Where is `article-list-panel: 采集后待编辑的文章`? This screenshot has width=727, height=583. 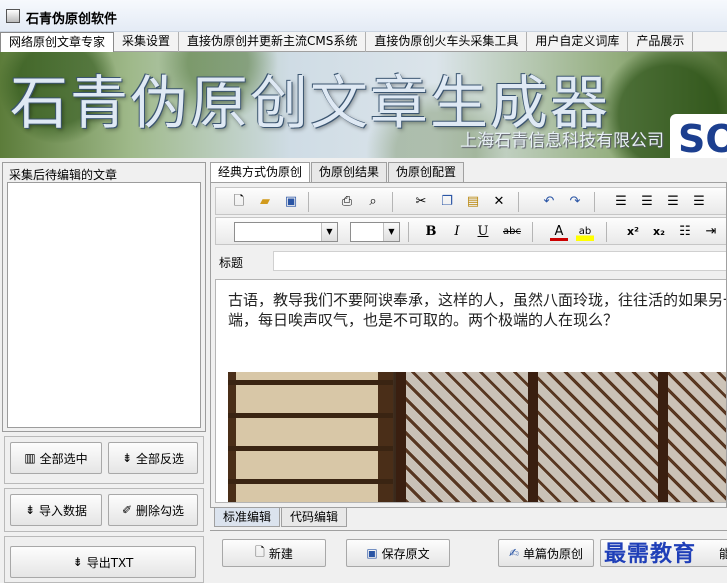 article-list-panel: 采集后待编辑的文章 is located at coordinates (104, 297).